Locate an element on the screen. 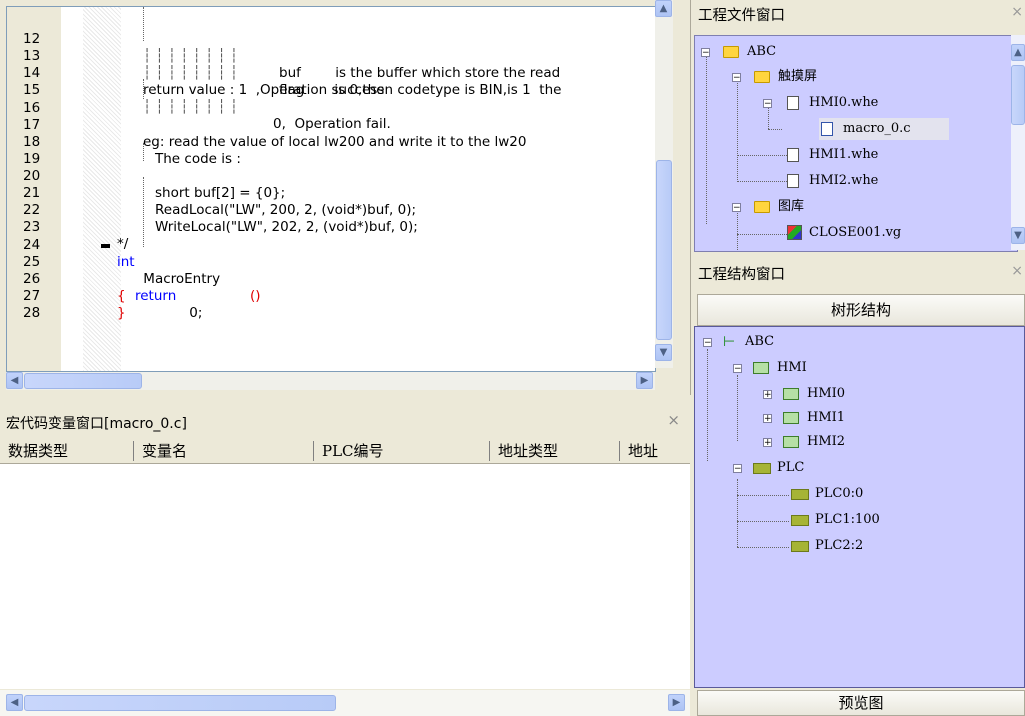 The width and height of the screenshot is (1025, 716). tree-node-label: PLC0:0 is located at coordinates (839, 493).